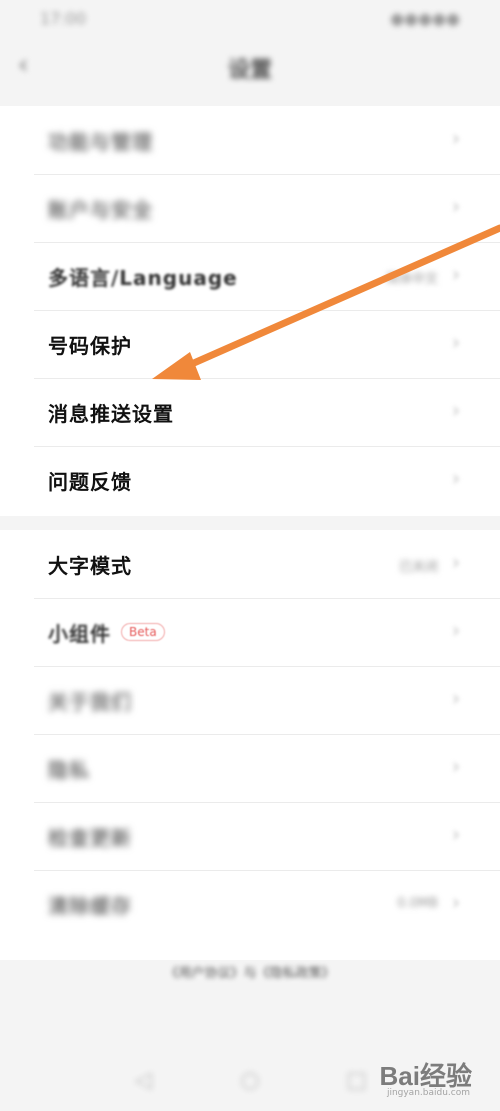  I want to click on settings-item-label: 小组件, so click(79, 633).